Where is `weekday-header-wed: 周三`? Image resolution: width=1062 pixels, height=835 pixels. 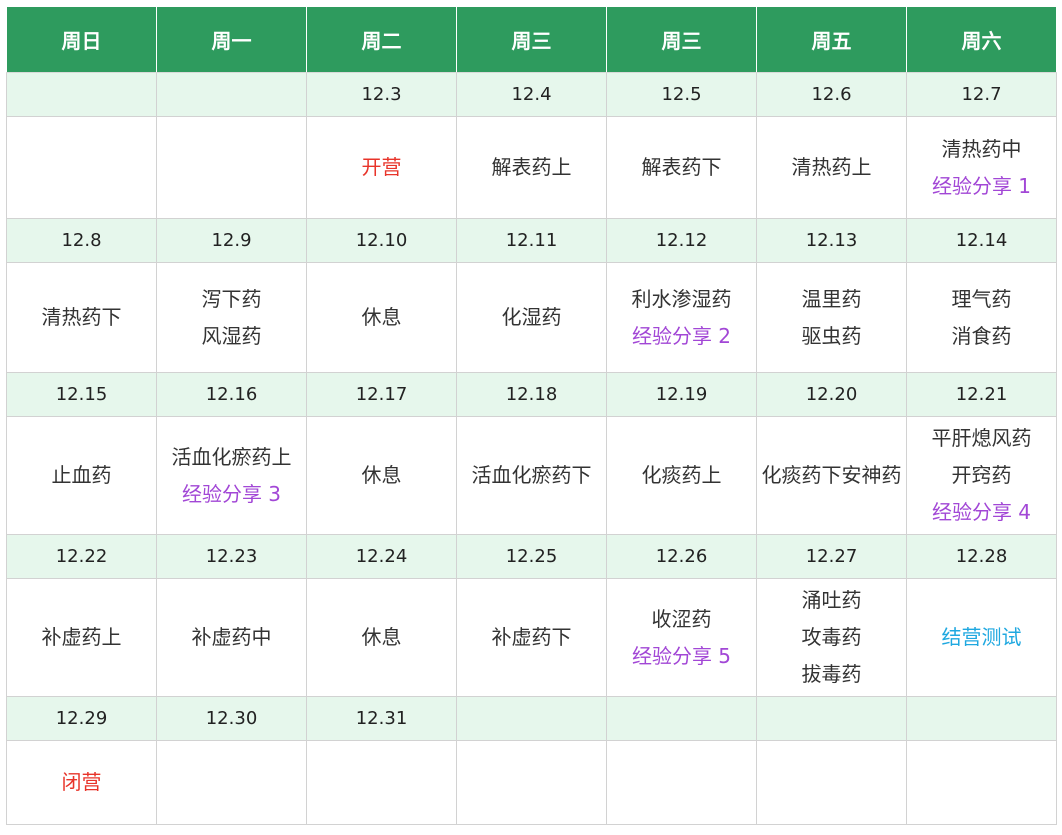
weekday-header-wed: 周三 is located at coordinates (531, 39).